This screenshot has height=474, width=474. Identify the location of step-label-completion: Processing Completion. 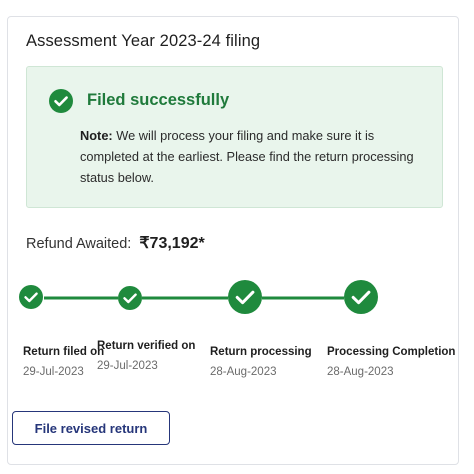
(391, 352).